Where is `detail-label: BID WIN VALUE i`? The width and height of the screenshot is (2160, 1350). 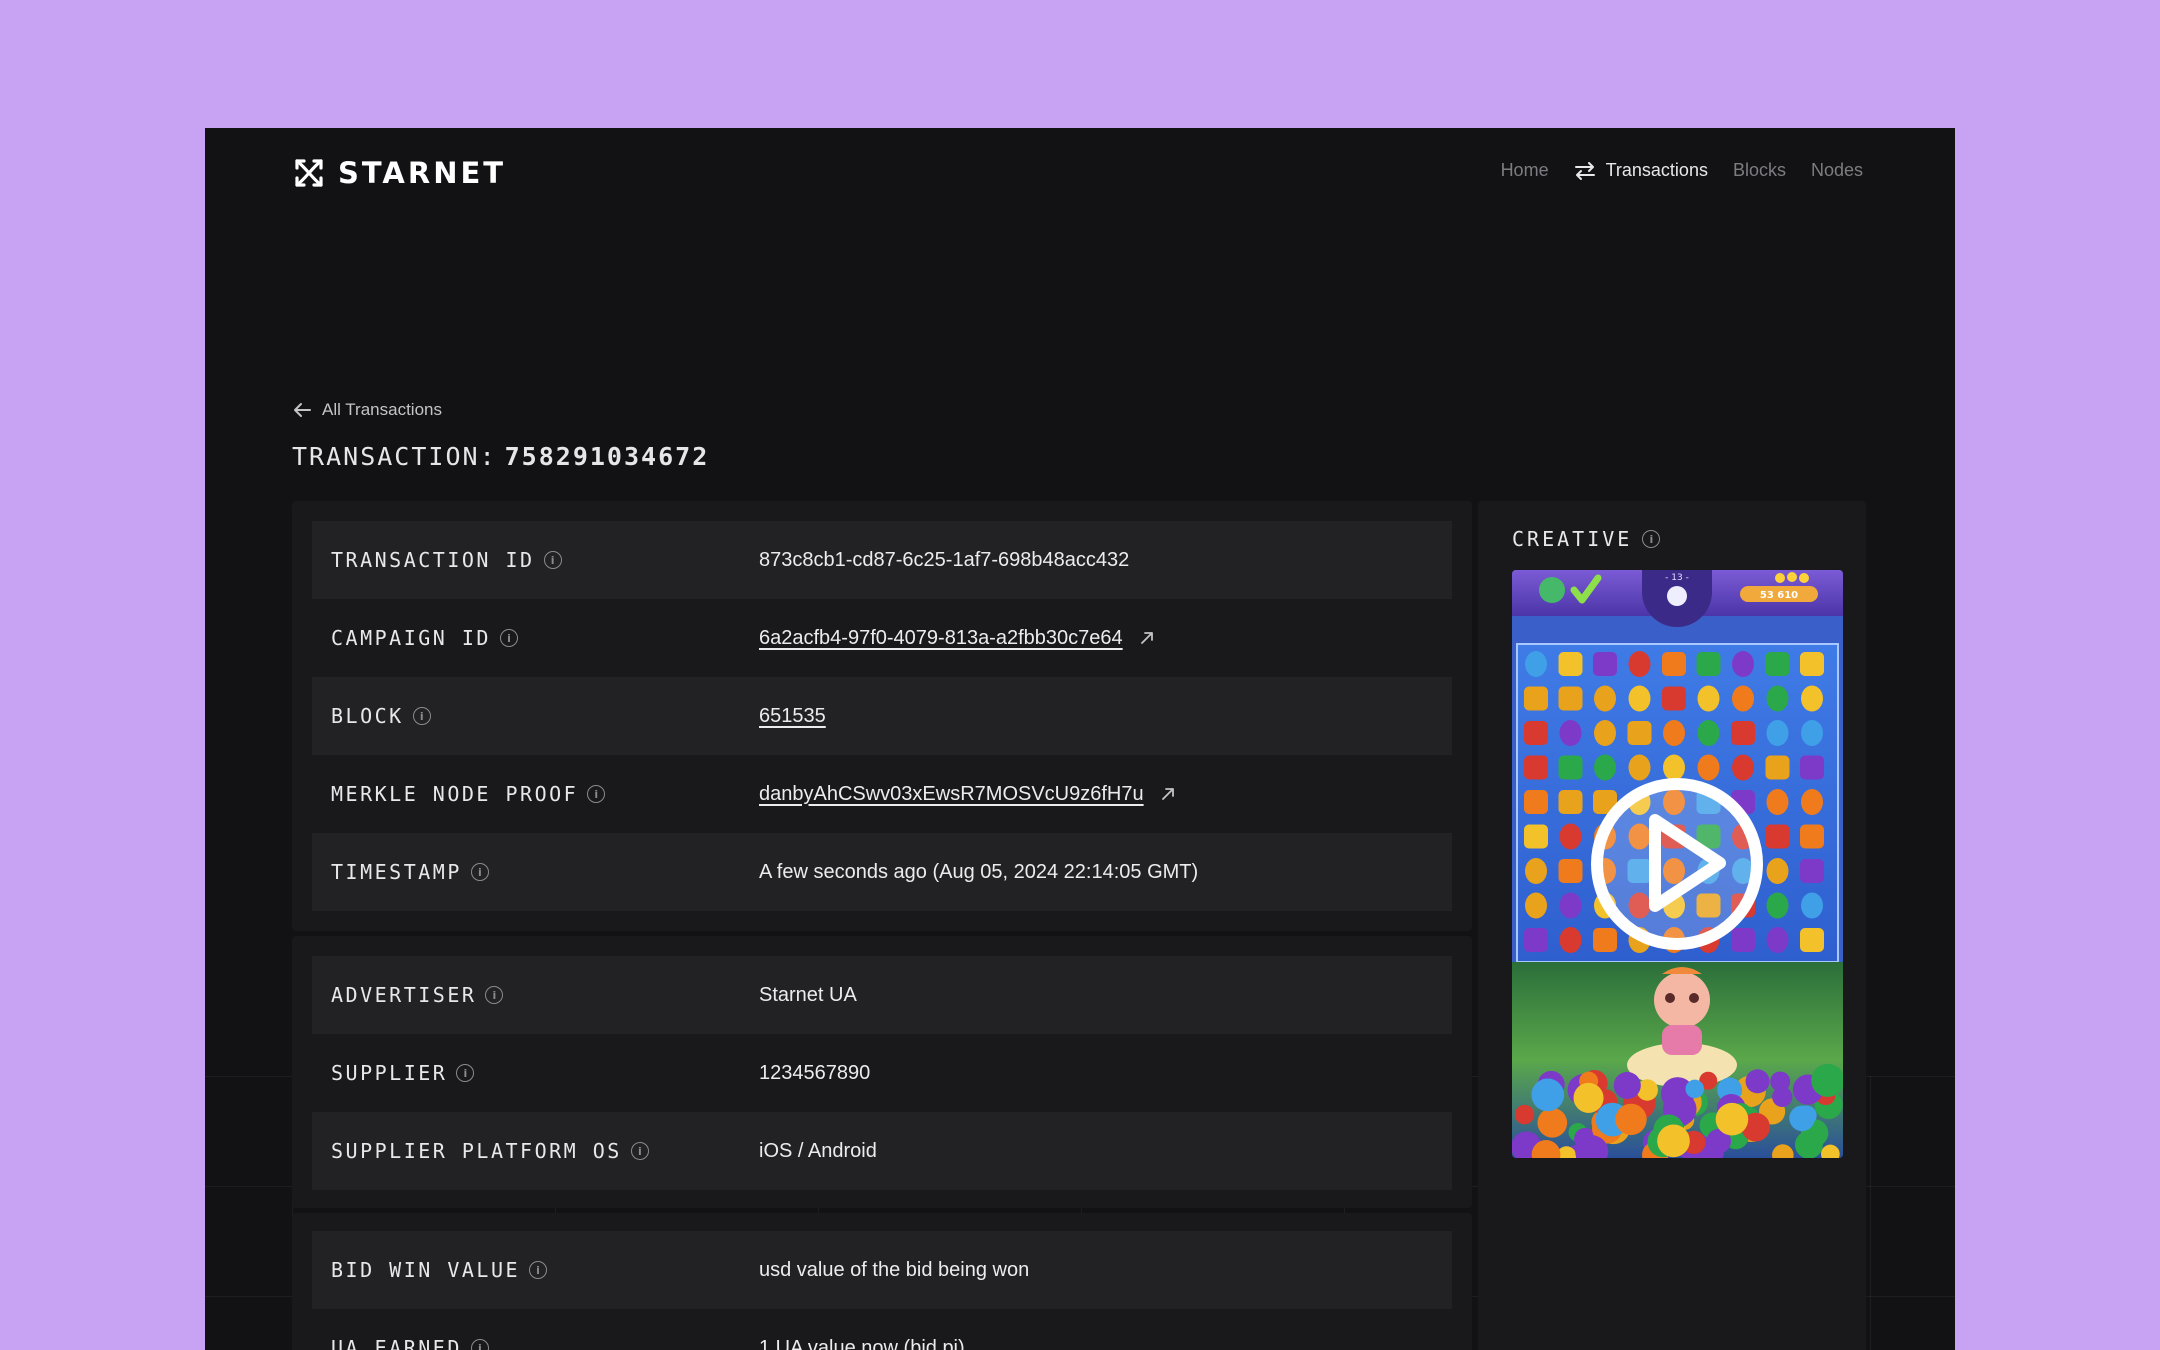
detail-label: BID WIN VALUE i is located at coordinates (439, 1270).